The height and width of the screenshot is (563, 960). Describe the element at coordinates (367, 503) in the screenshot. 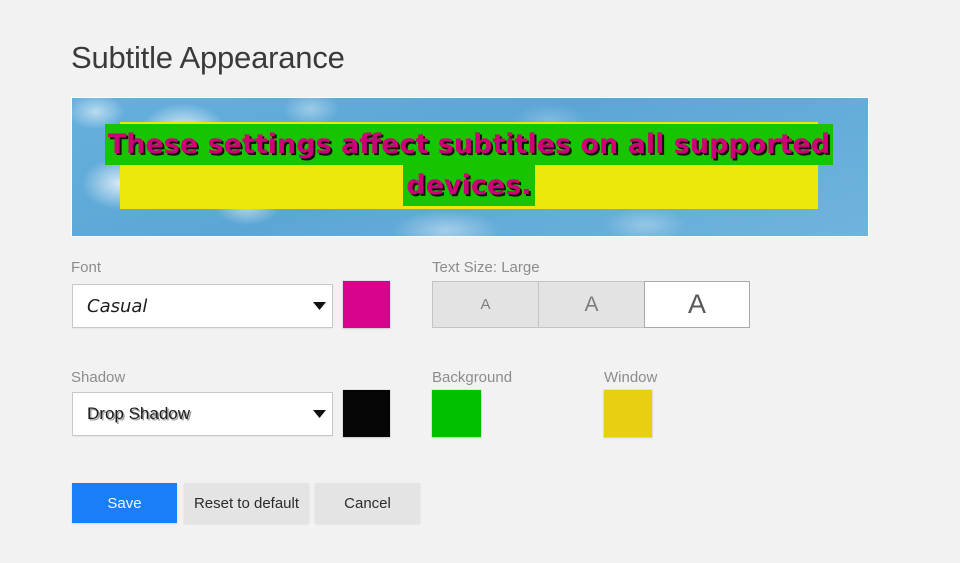

I see `cancel-button: Cancel` at that location.